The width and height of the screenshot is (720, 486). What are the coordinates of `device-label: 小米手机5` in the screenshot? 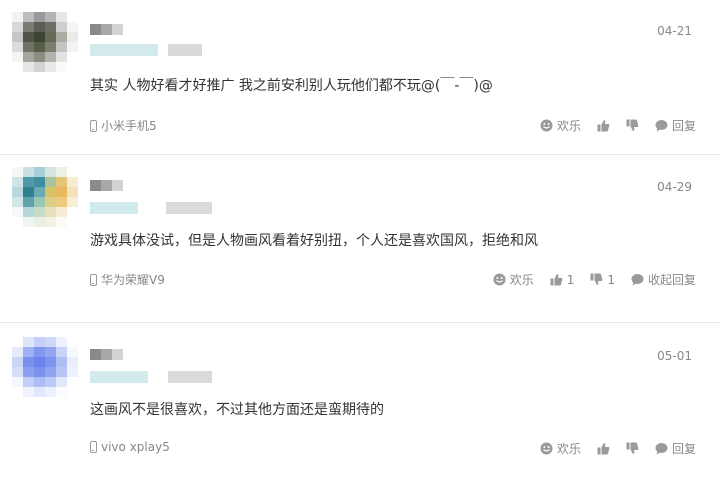 It's located at (123, 125).